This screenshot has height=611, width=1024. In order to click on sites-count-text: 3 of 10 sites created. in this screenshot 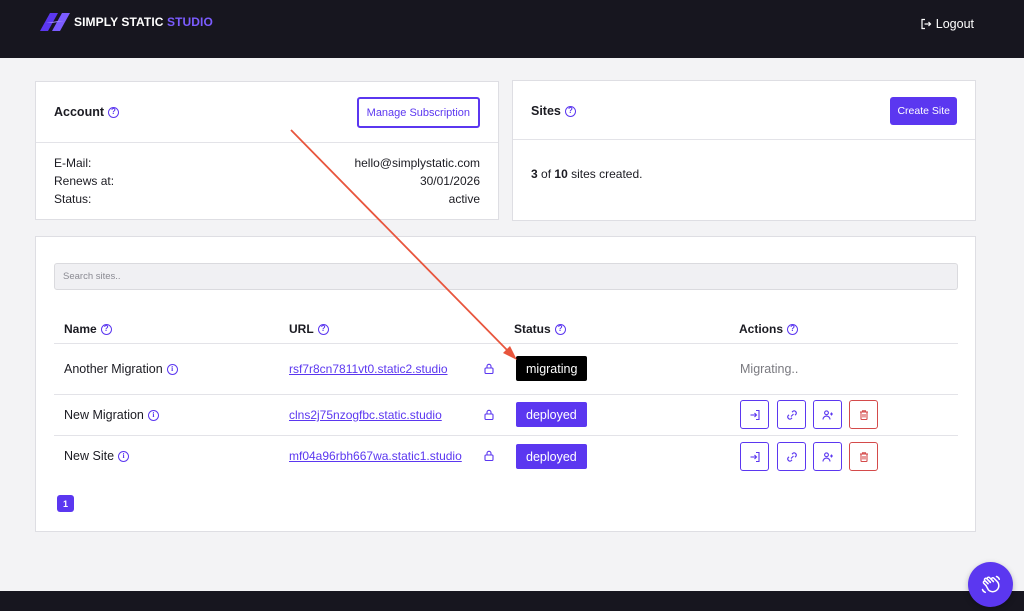, I will do `click(586, 174)`.